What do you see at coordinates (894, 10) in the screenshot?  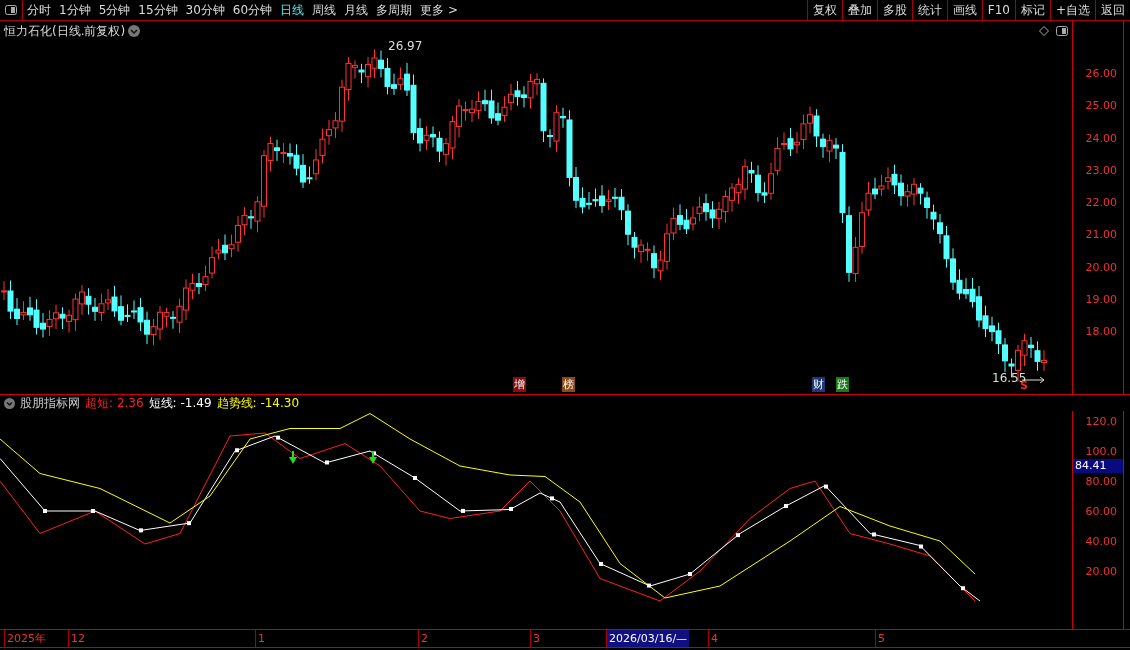 I see `toolbar-button: 多股` at bounding box center [894, 10].